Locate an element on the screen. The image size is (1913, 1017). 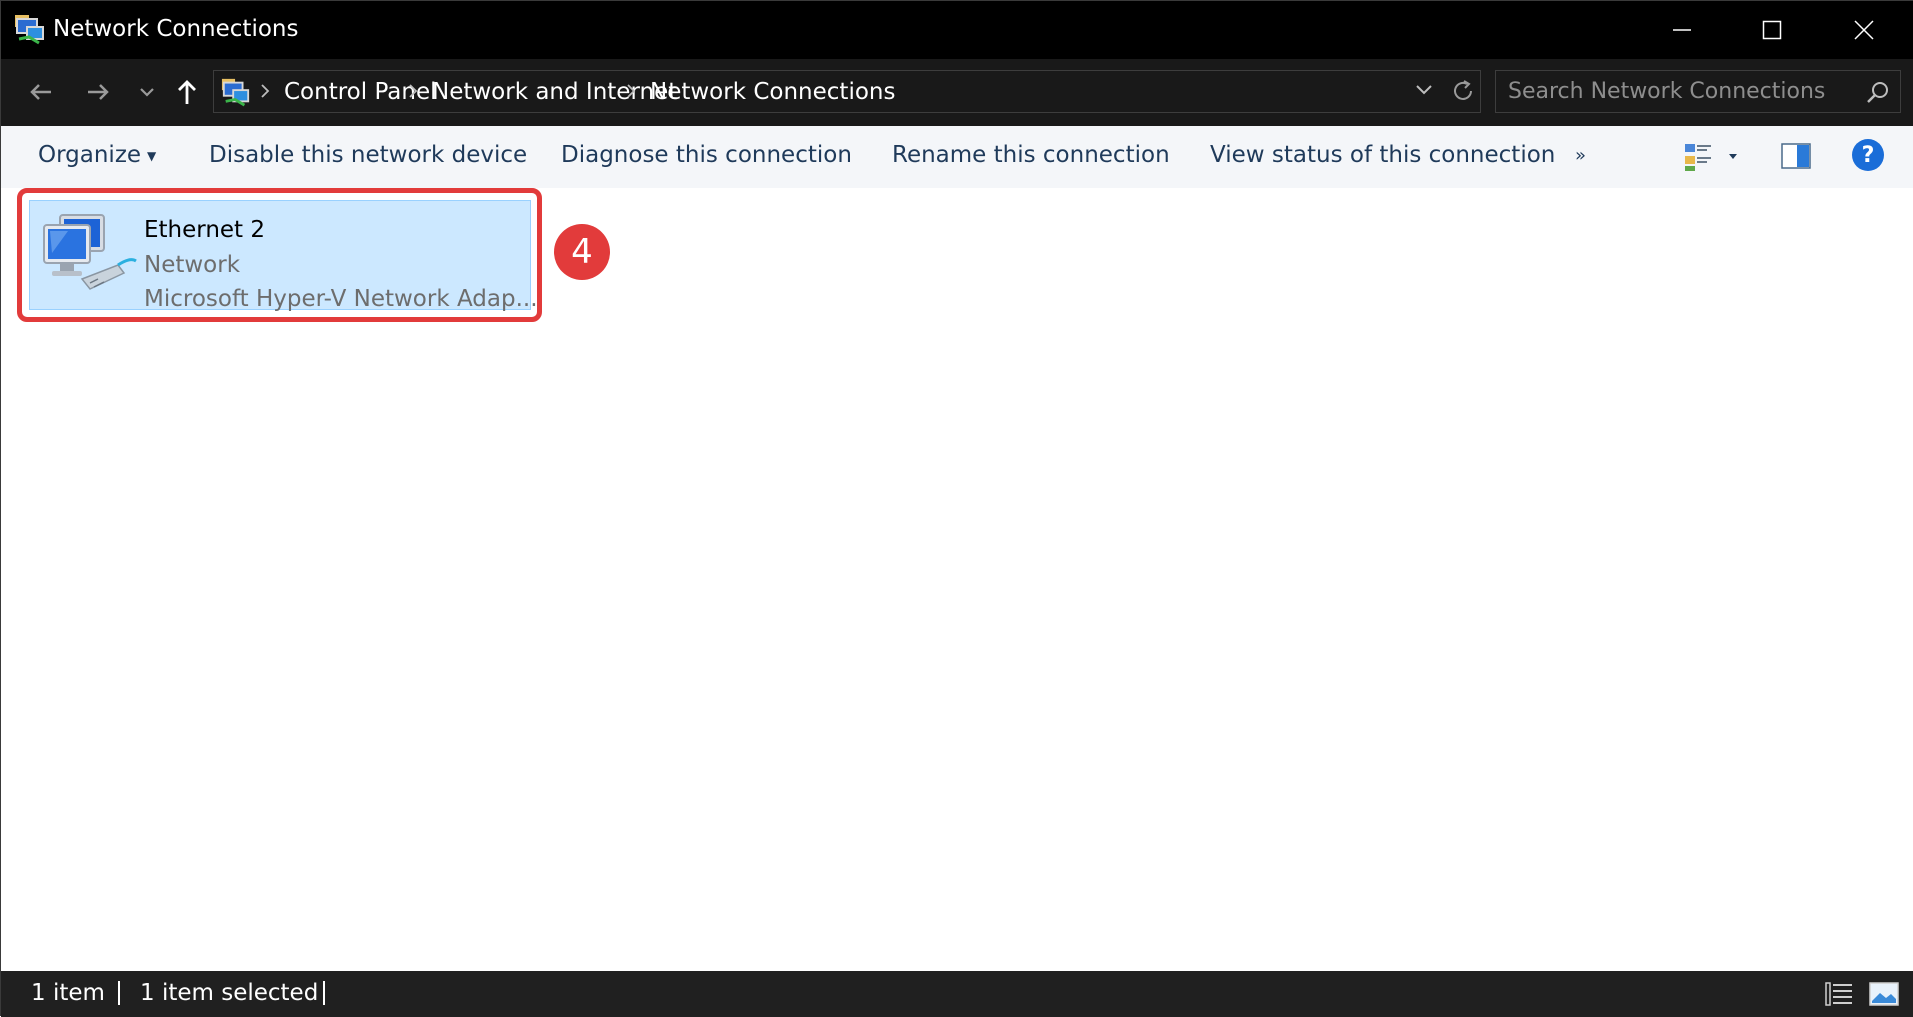
search-input is located at coordinates (1676, 91).